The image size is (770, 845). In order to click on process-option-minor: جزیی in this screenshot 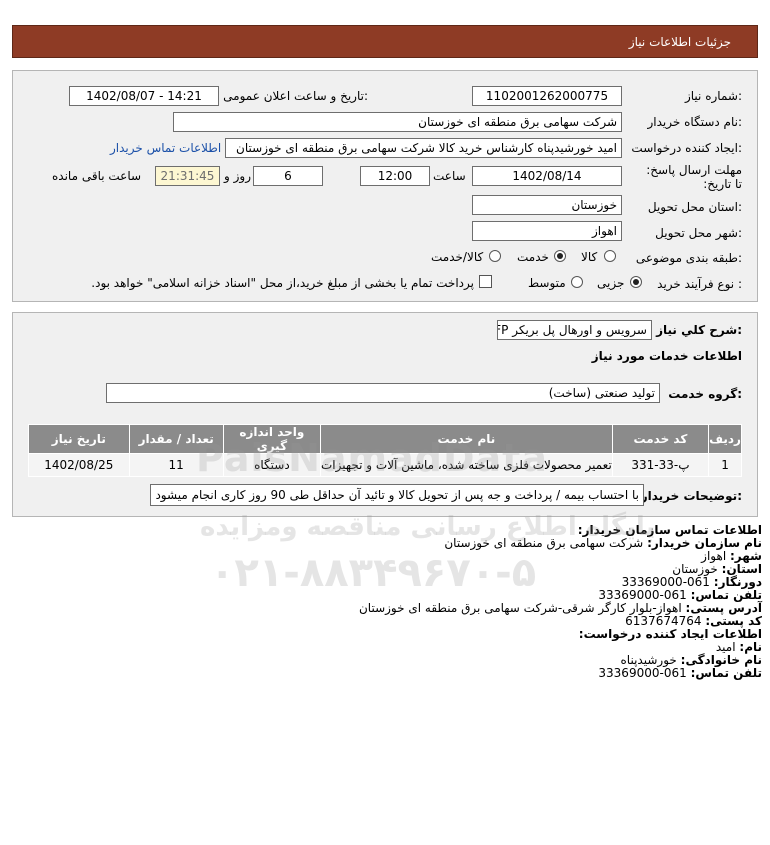, I will do `click(611, 283)`.